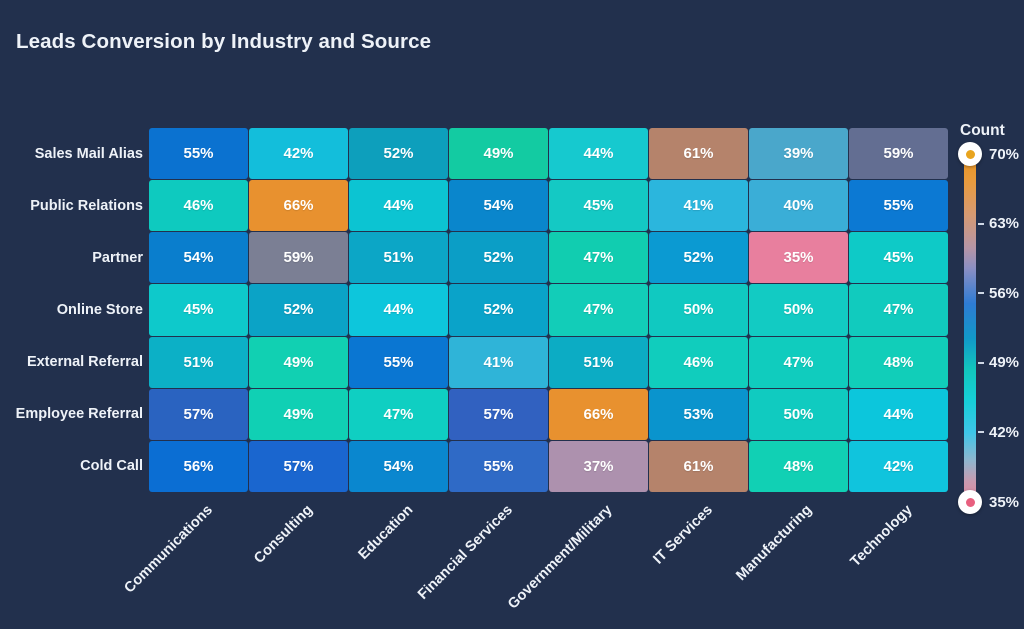 The image size is (1024, 629). What do you see at coordinates (284, 534) in the screenshot?
I see `x-axis-label: Consulting` at bounding box center [284, 534].